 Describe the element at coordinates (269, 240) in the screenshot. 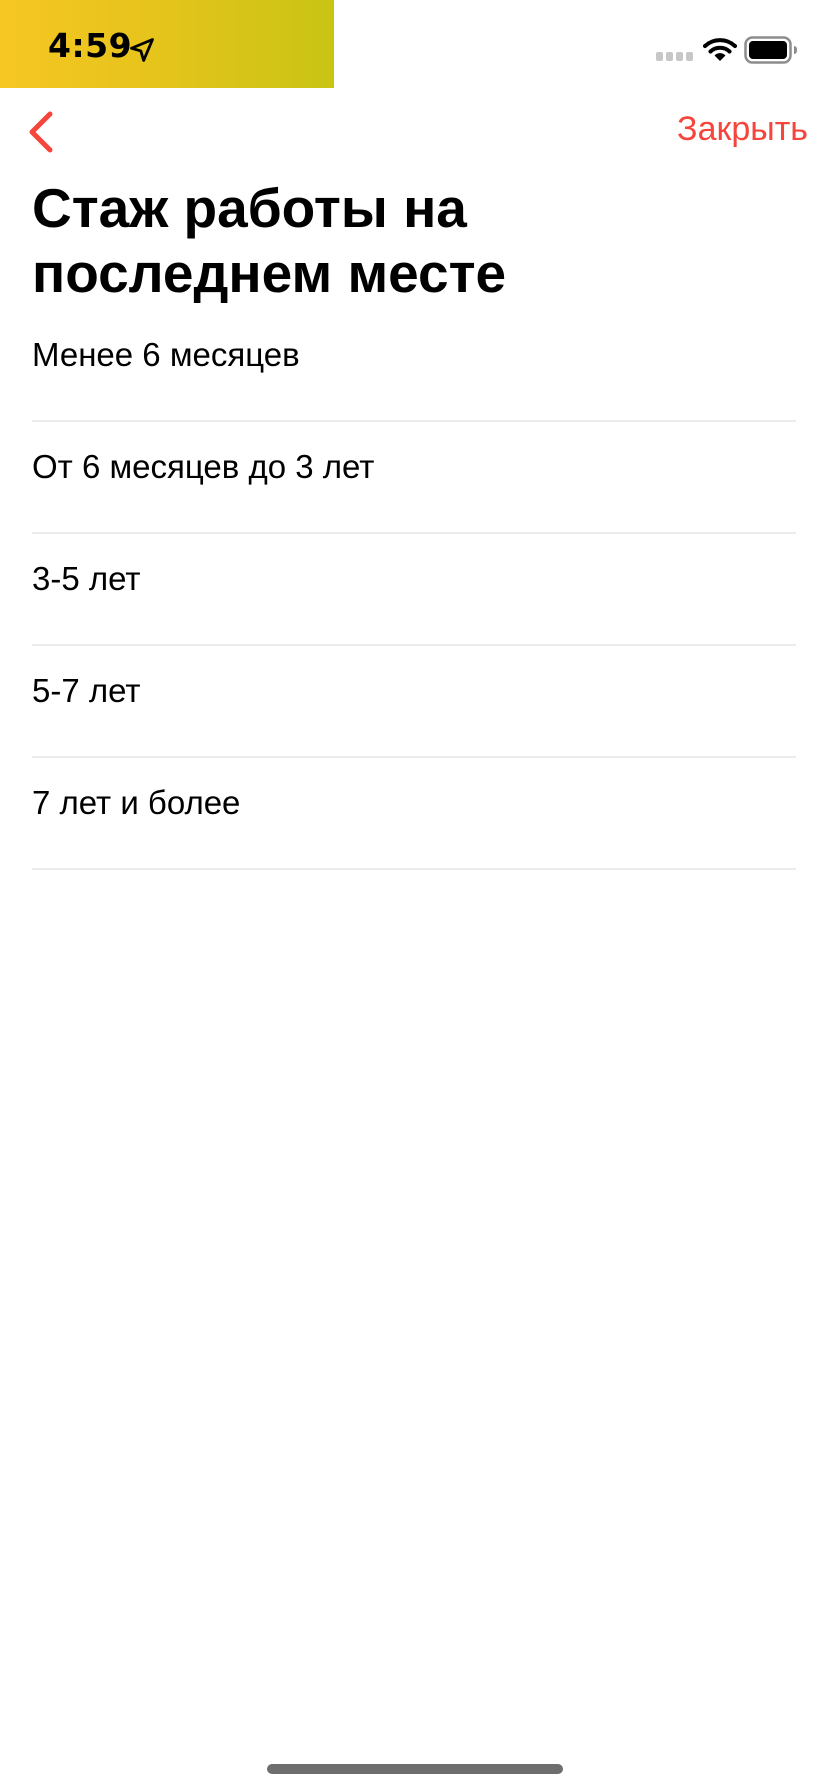

I see `page-title: Стаж работы на последнем месте` at that location.